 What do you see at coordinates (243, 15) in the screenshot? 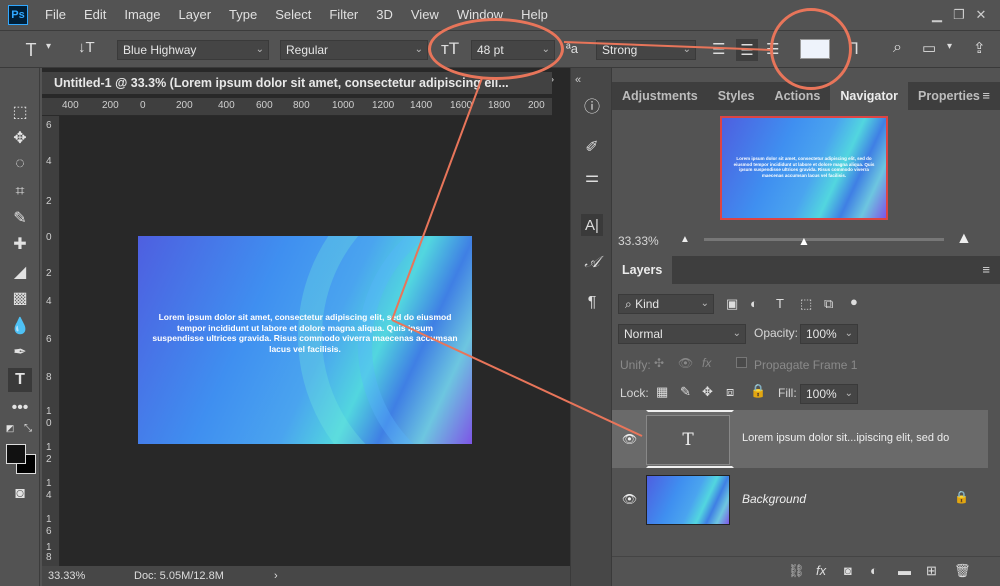
I see `menu-type: Type` at bounding box center [243, 15].